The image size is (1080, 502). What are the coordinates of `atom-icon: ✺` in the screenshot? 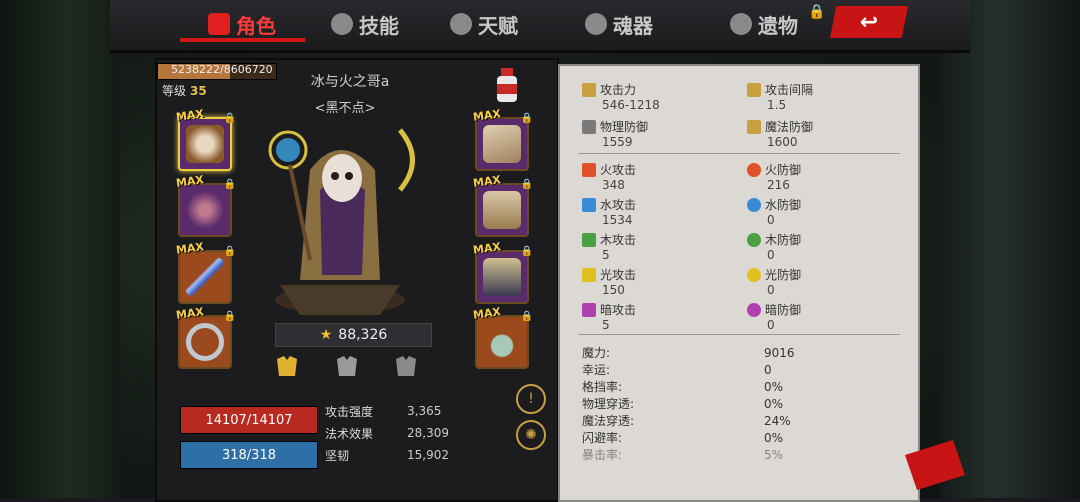 It's located at (531, 435).